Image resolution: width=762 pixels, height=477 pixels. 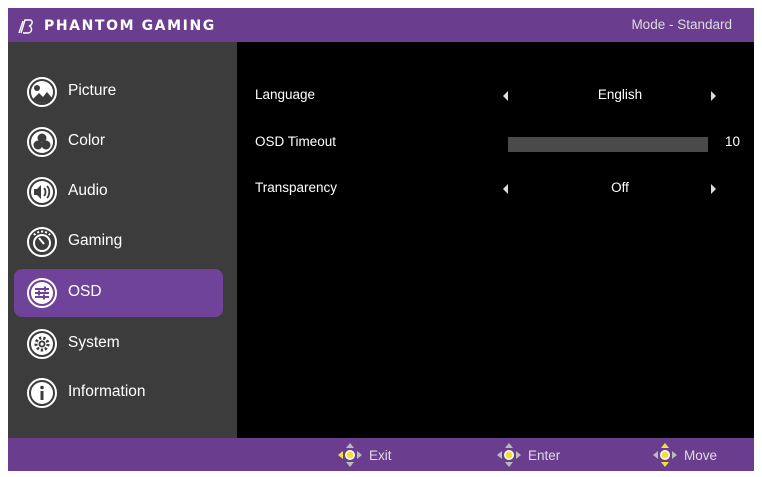 I want to click on sidebar-item-picture: Picture, so click(x=118, y=92).